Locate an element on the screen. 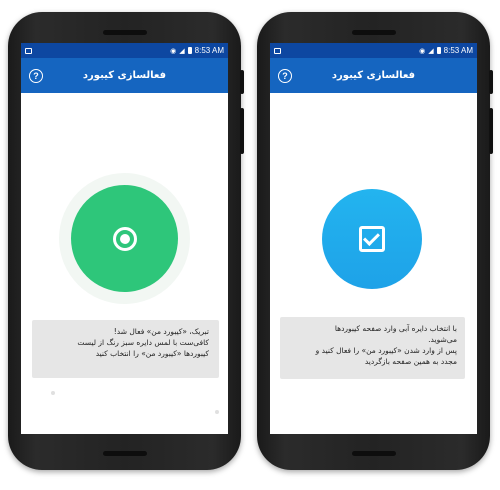  checkbox-checked-icon is located at coordinates (372, 239).